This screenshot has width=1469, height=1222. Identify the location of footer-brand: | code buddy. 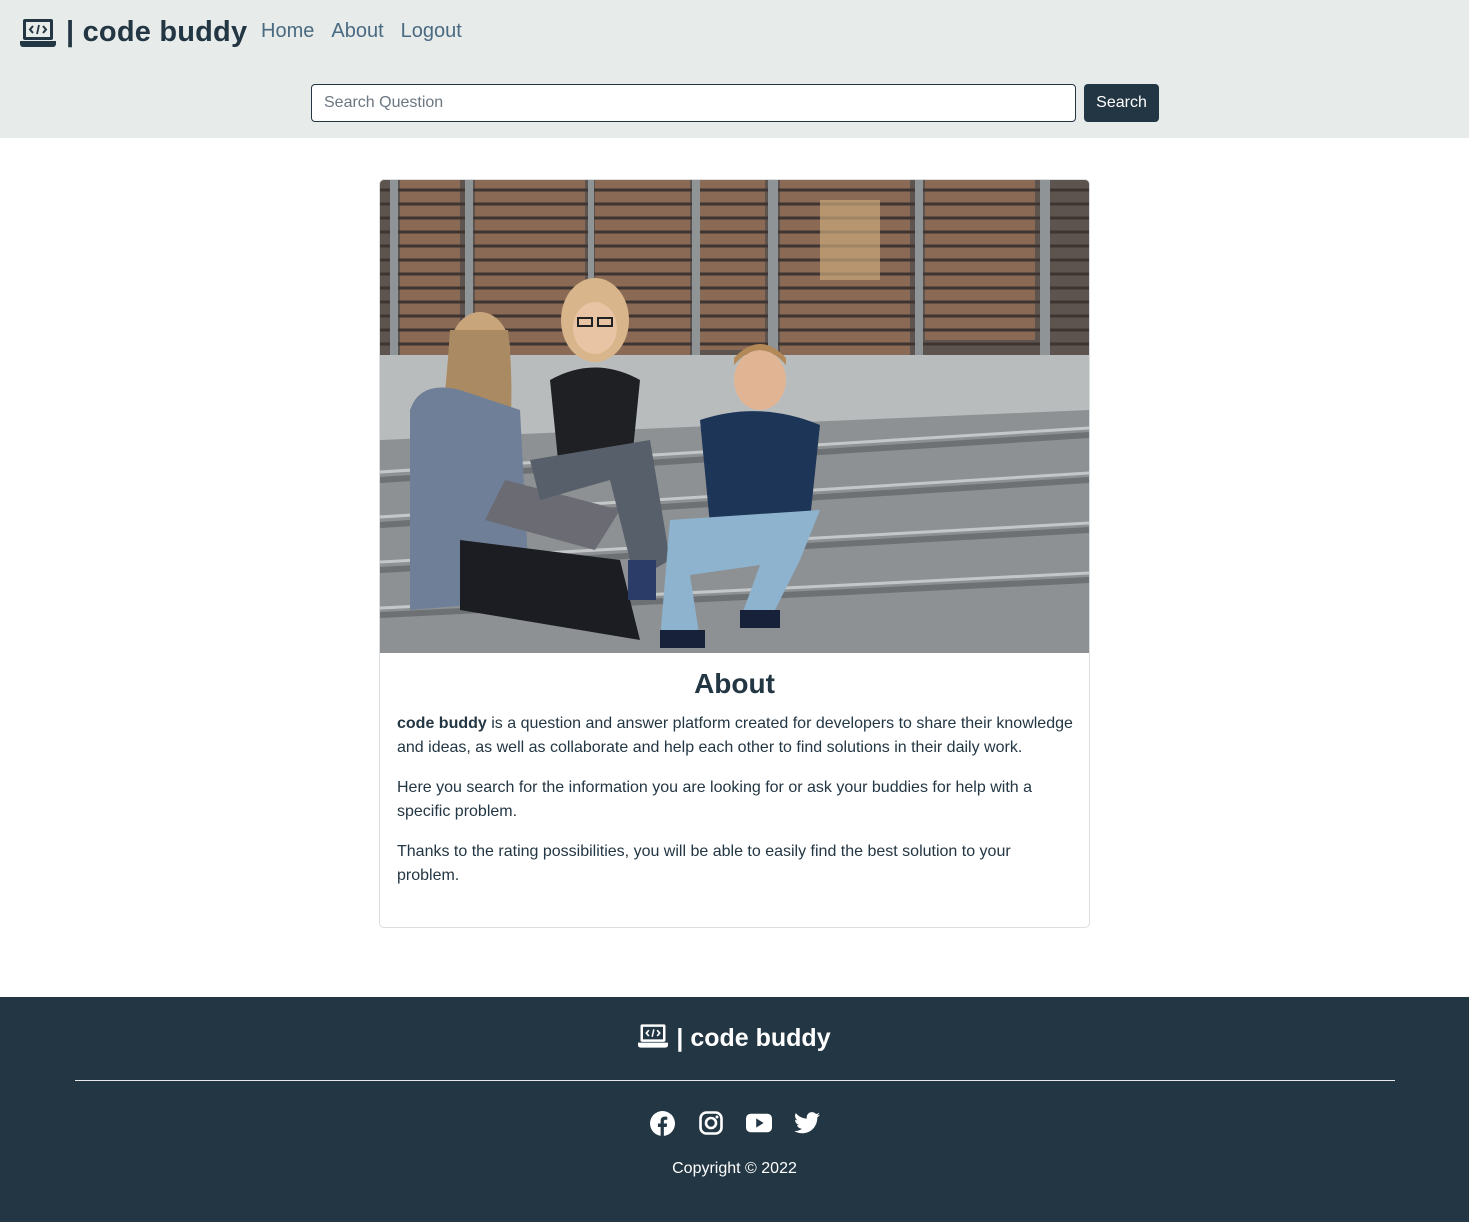
(734, 1038).